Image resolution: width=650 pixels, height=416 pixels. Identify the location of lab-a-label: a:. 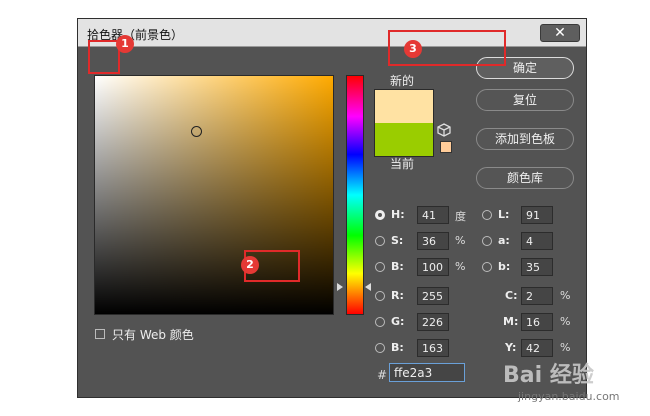
(504, 240).